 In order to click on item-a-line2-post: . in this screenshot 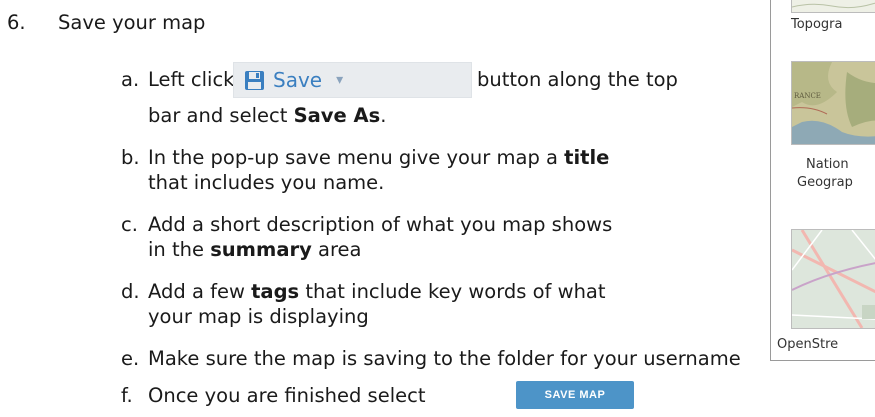, I will do `click(383, 115)`.